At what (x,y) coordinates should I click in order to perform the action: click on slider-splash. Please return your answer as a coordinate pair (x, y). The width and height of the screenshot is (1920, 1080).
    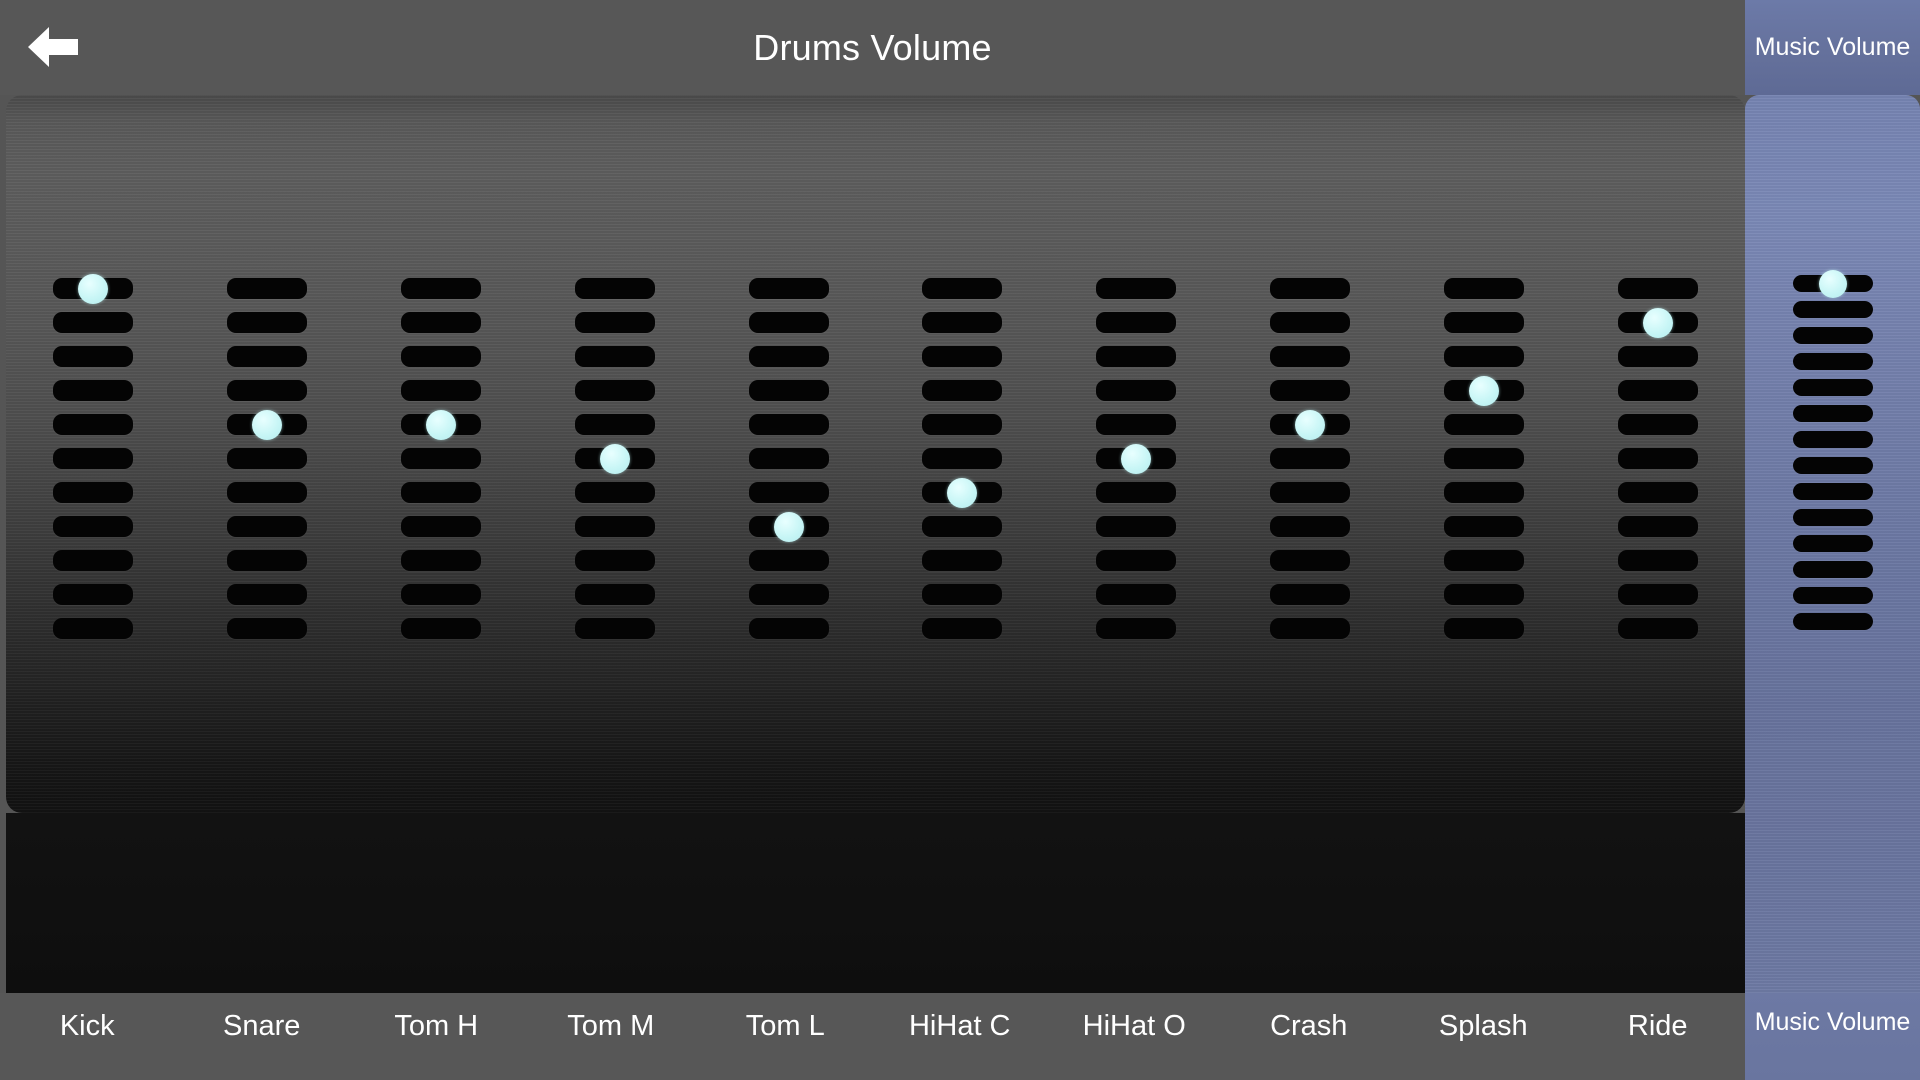
    Looking at the image, I should click on (1484, 454).